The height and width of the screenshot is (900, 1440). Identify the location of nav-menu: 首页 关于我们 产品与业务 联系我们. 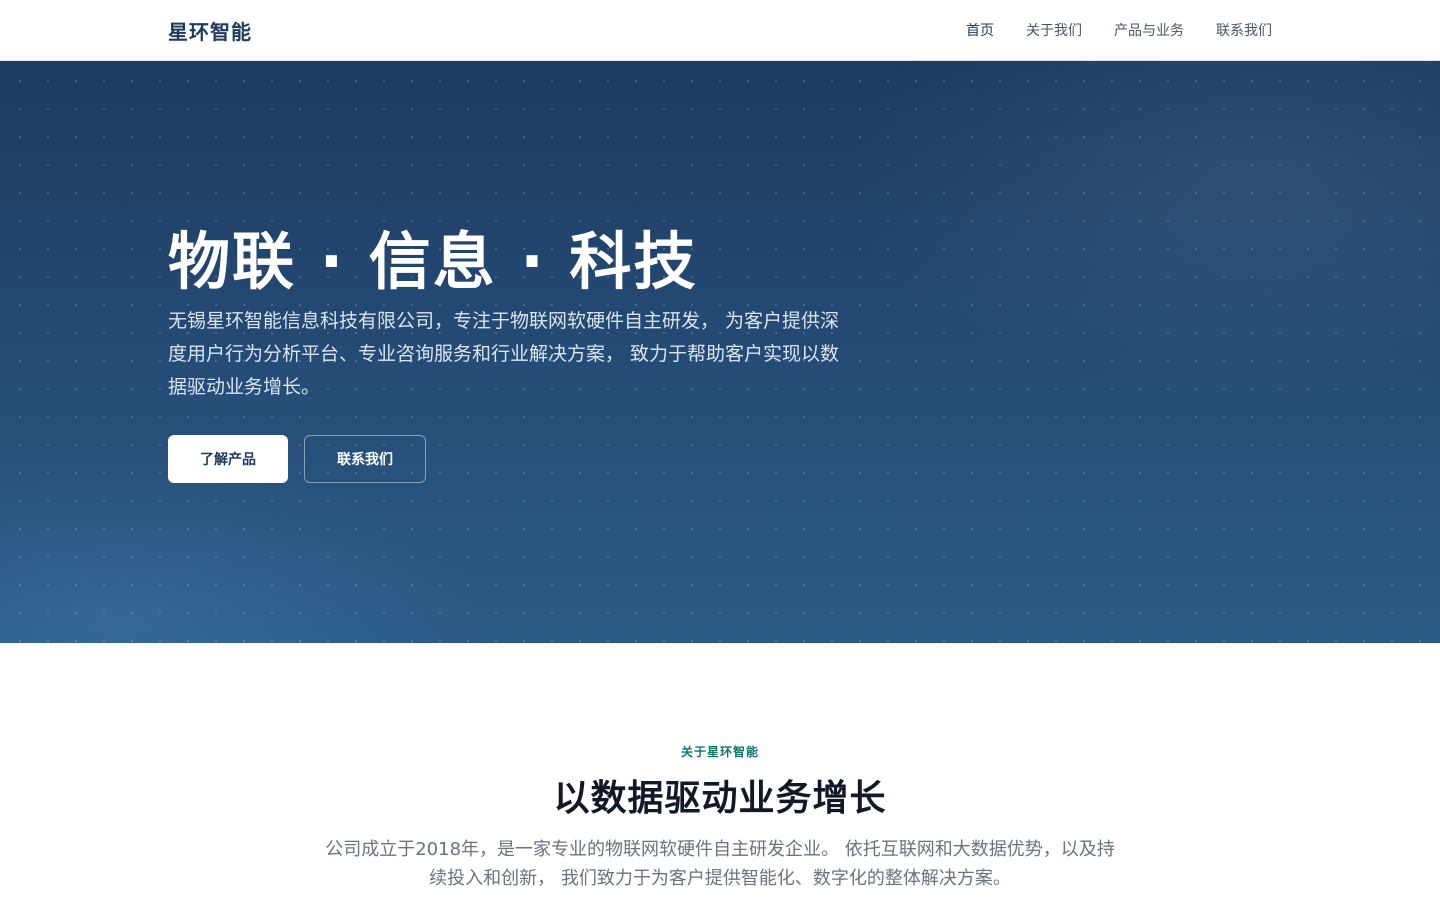
(1119, 30).